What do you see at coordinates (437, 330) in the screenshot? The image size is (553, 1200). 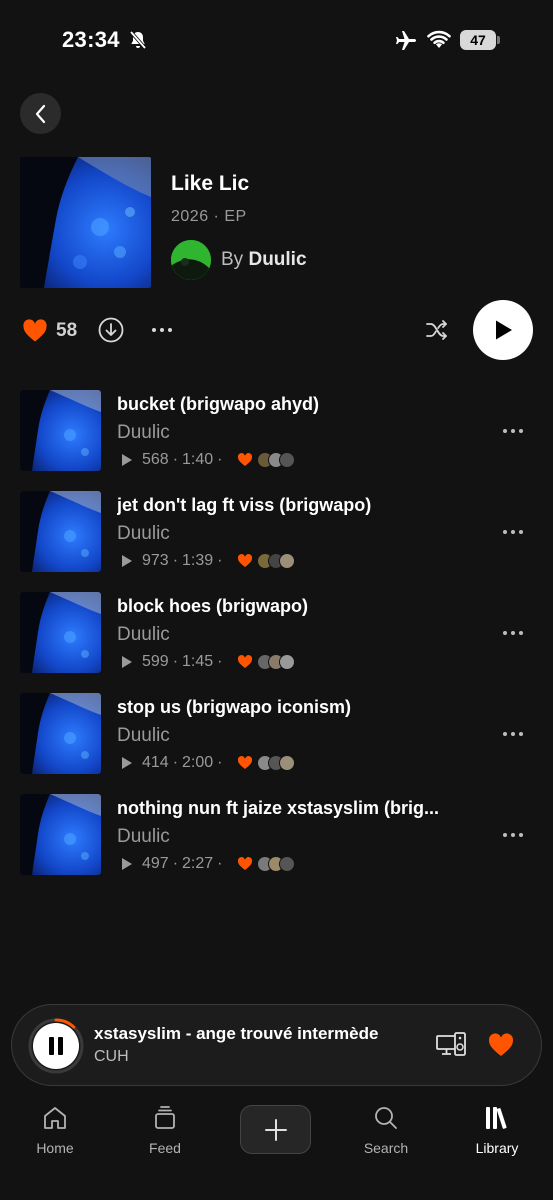 I see `shuffle-icon` at bounding box center [437, 330].